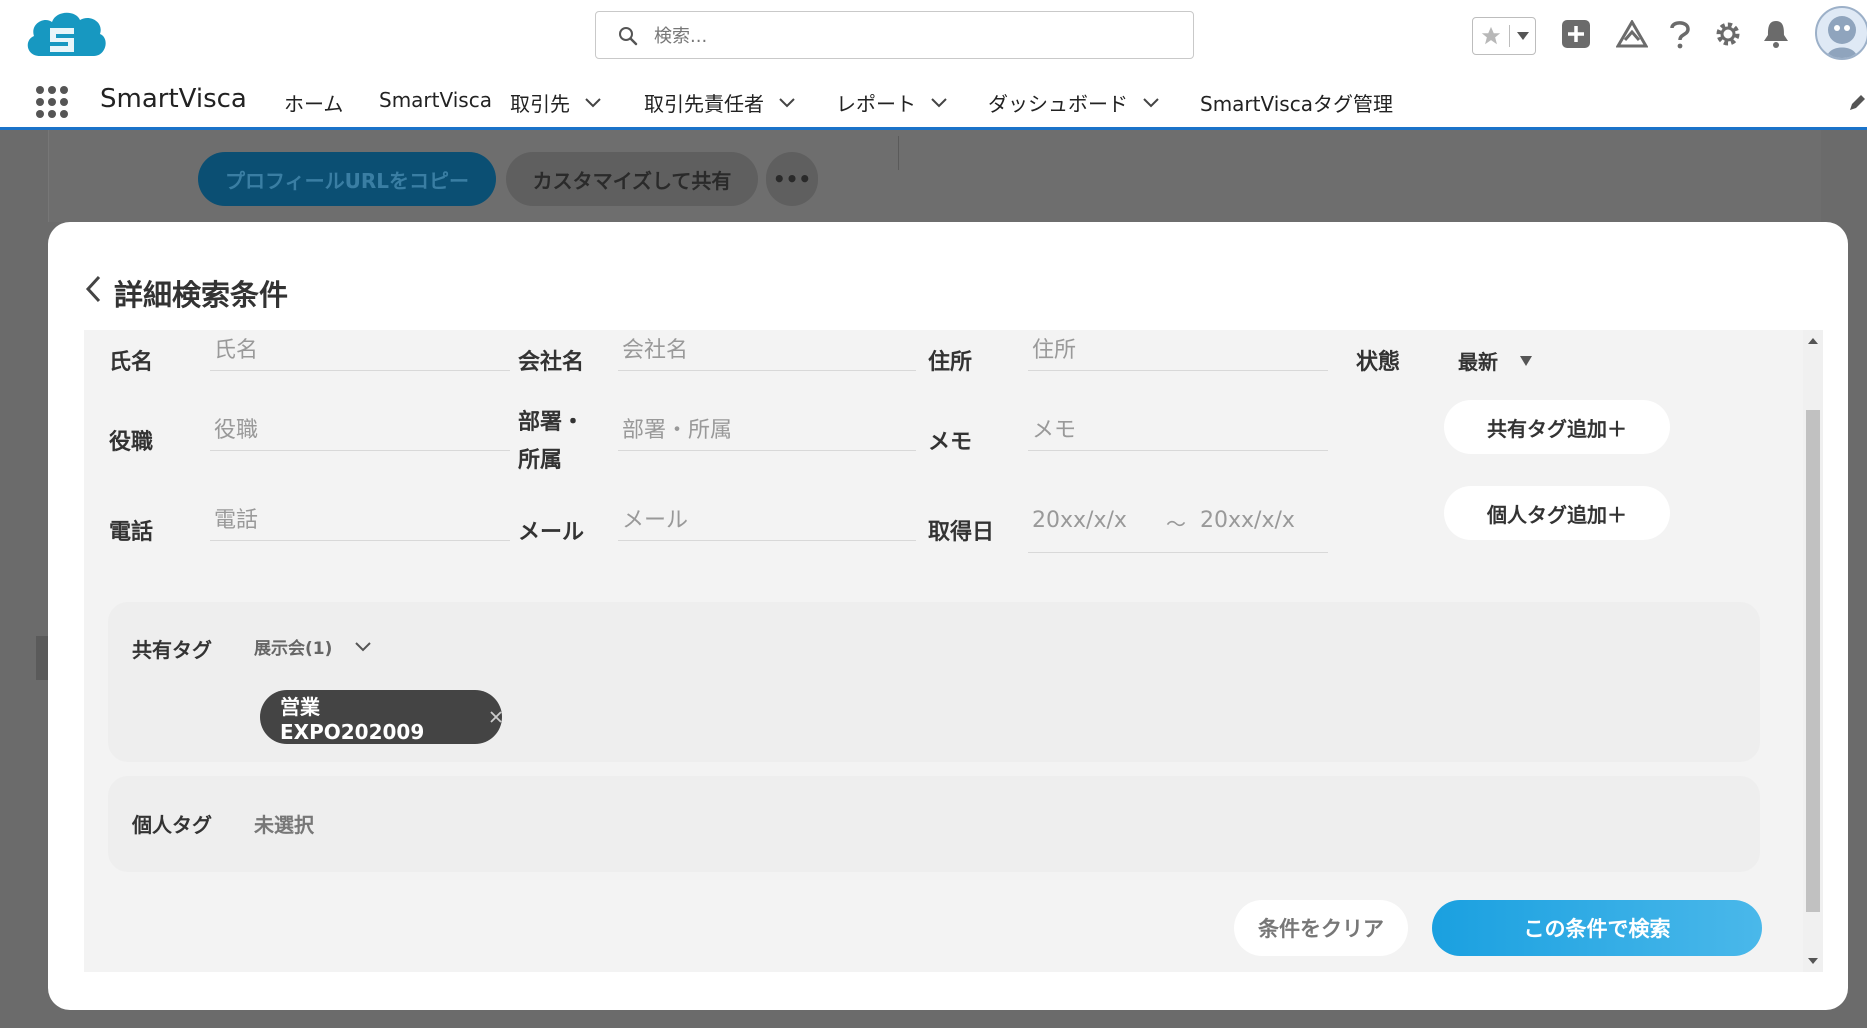  What do you see at coordinates (131, 532) in the screenshot?
I see `phone-label: 電話` at bounding box center [131, 532].